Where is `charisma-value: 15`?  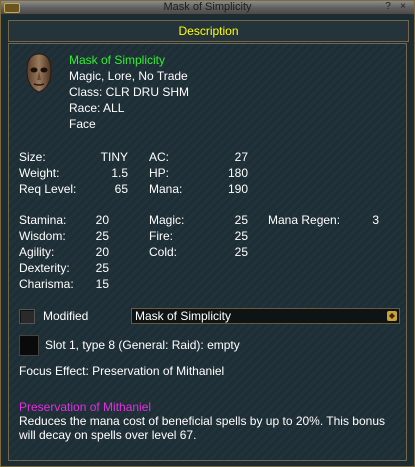 charisma-value: 15 is located at coordinates (102, 284).